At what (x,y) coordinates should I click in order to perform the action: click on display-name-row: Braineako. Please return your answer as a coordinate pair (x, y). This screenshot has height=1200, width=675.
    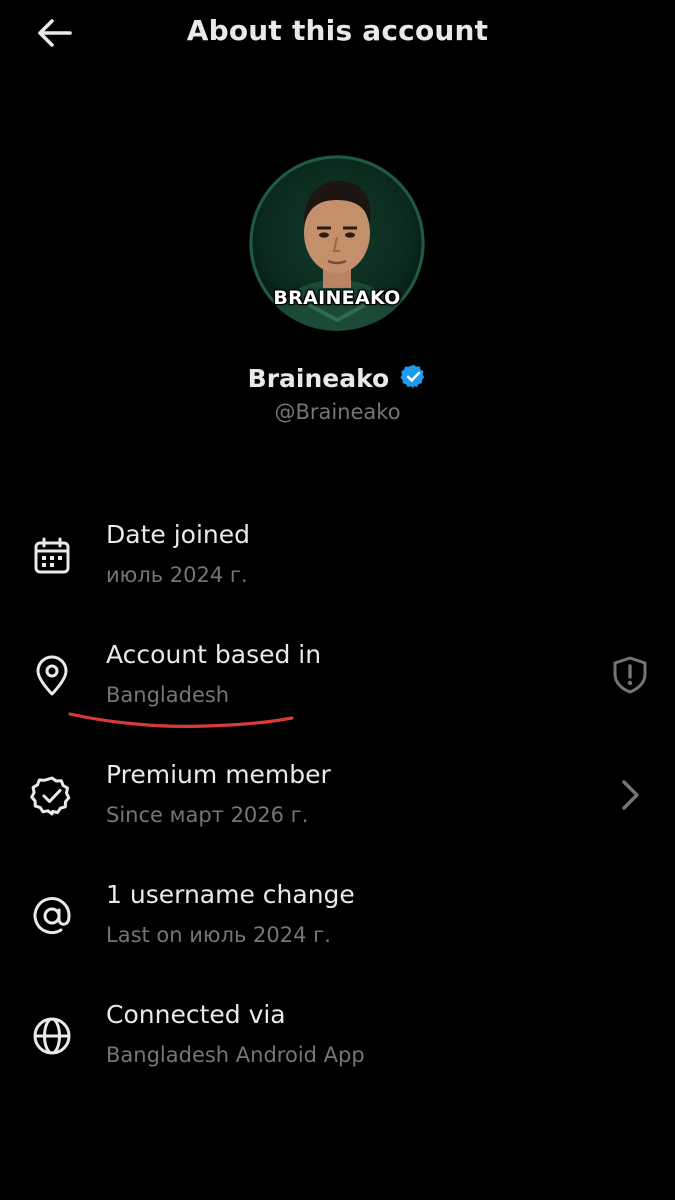
    Looking at the image, I should click on (337, 381).